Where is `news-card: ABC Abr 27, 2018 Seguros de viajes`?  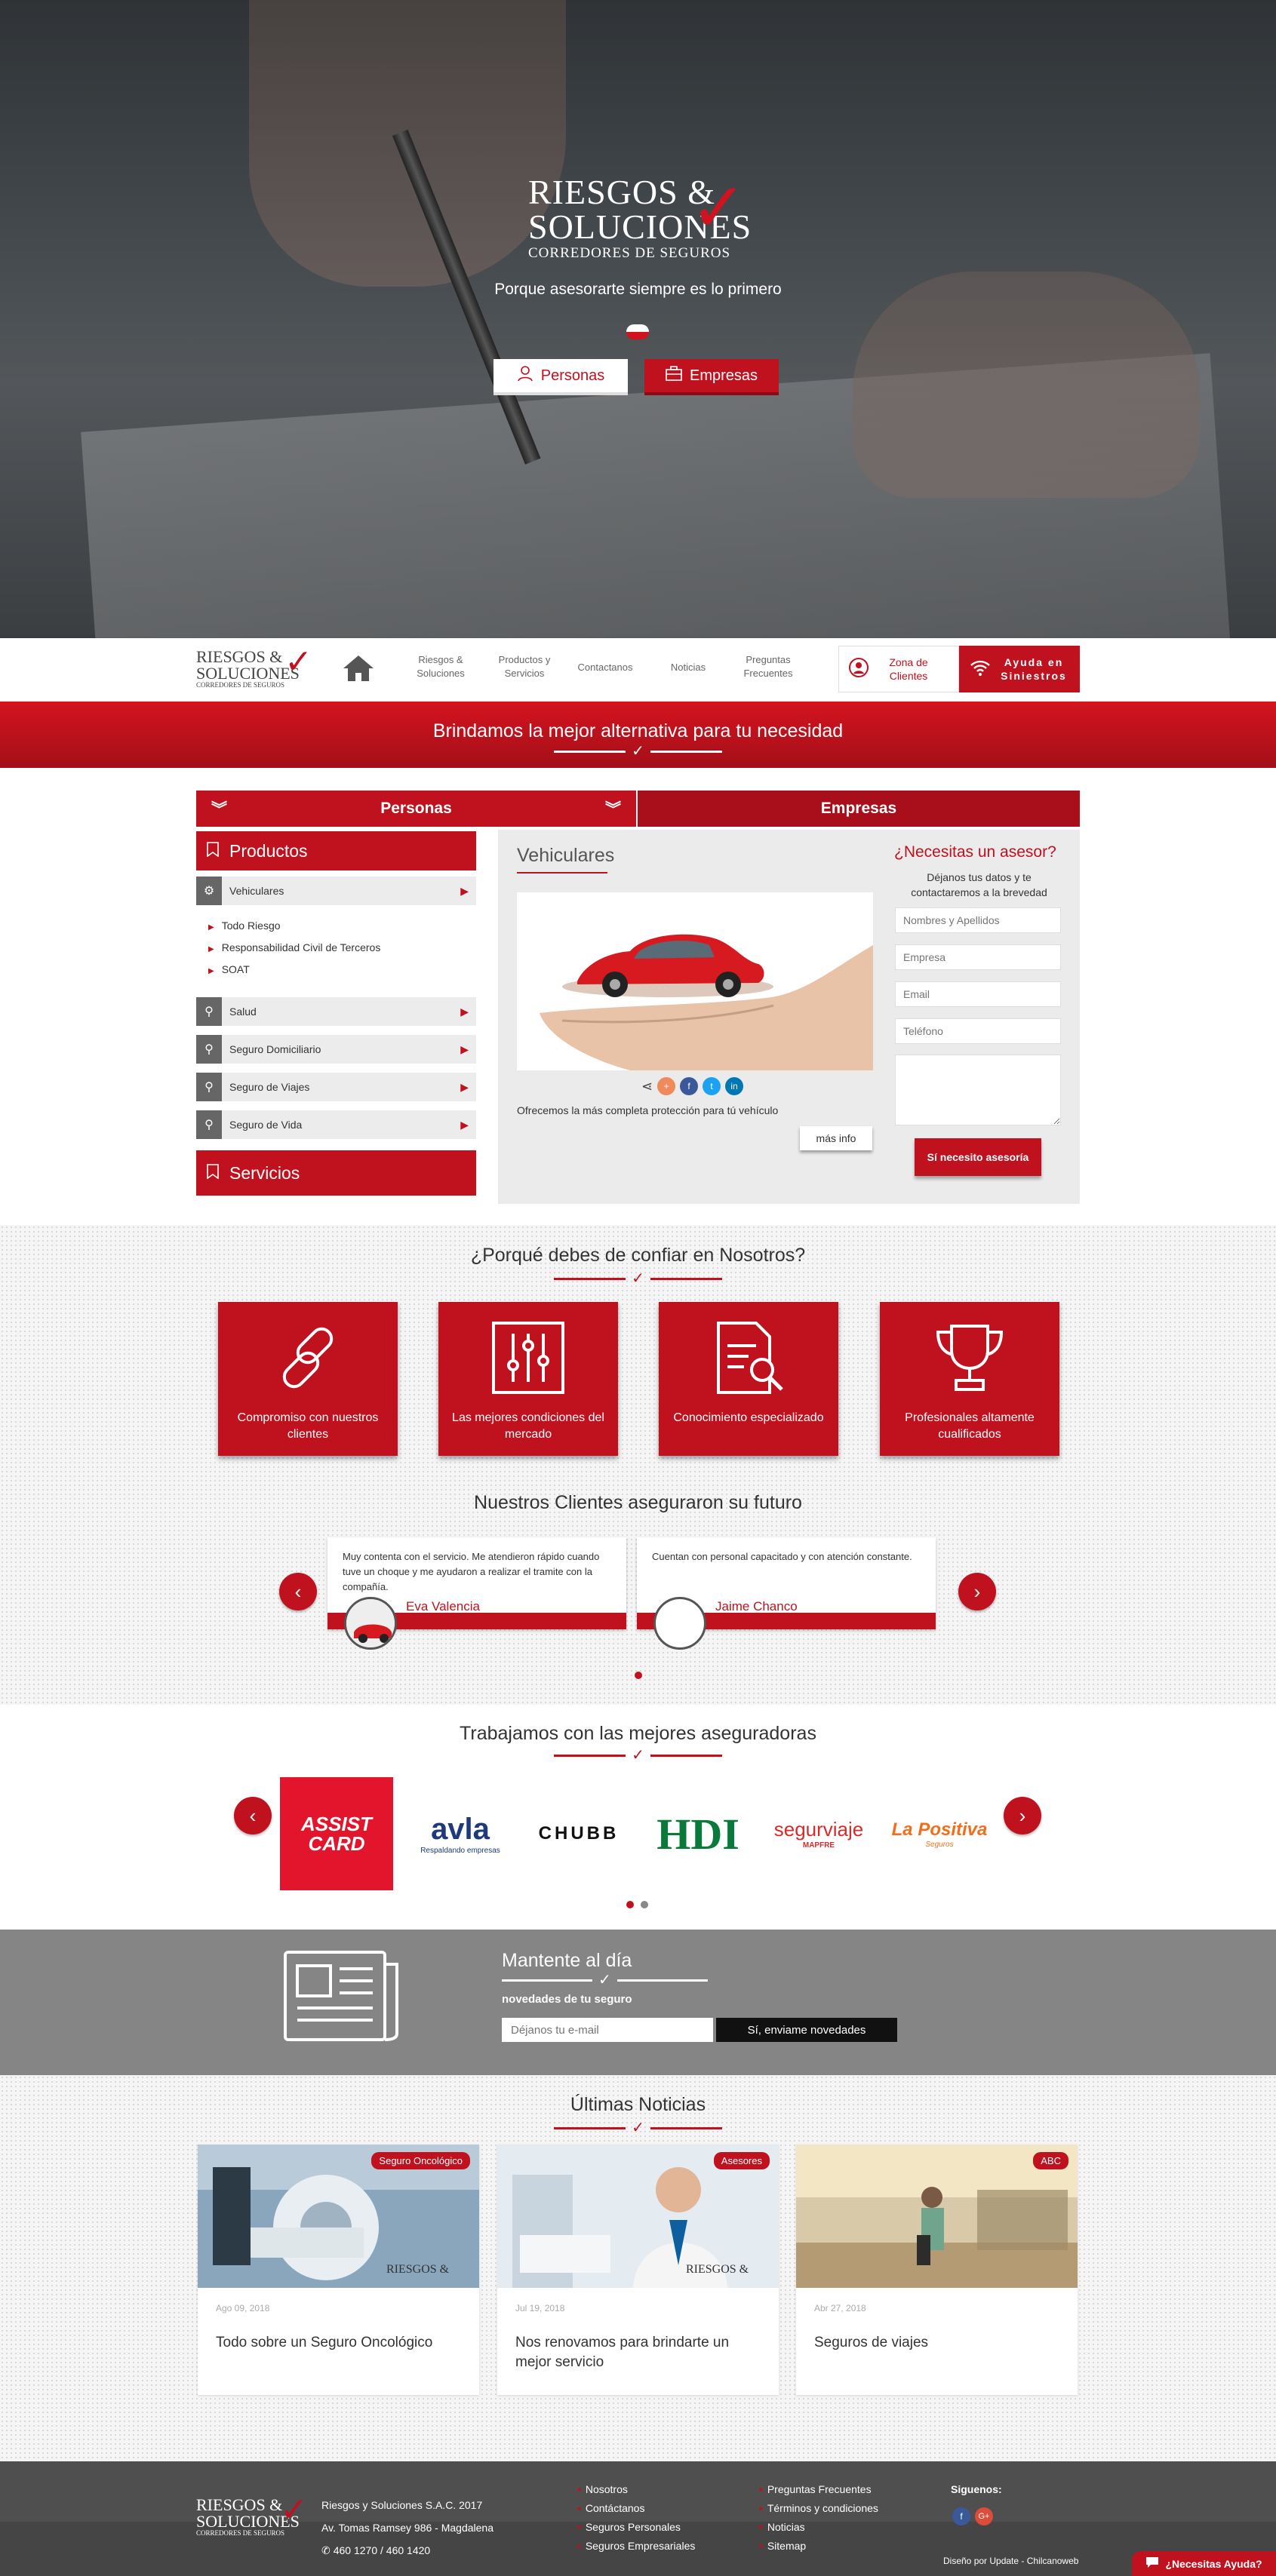
news-card: ABC Abr 27, 2018 Seguros de viajes is located at coordinates (937, 2270).